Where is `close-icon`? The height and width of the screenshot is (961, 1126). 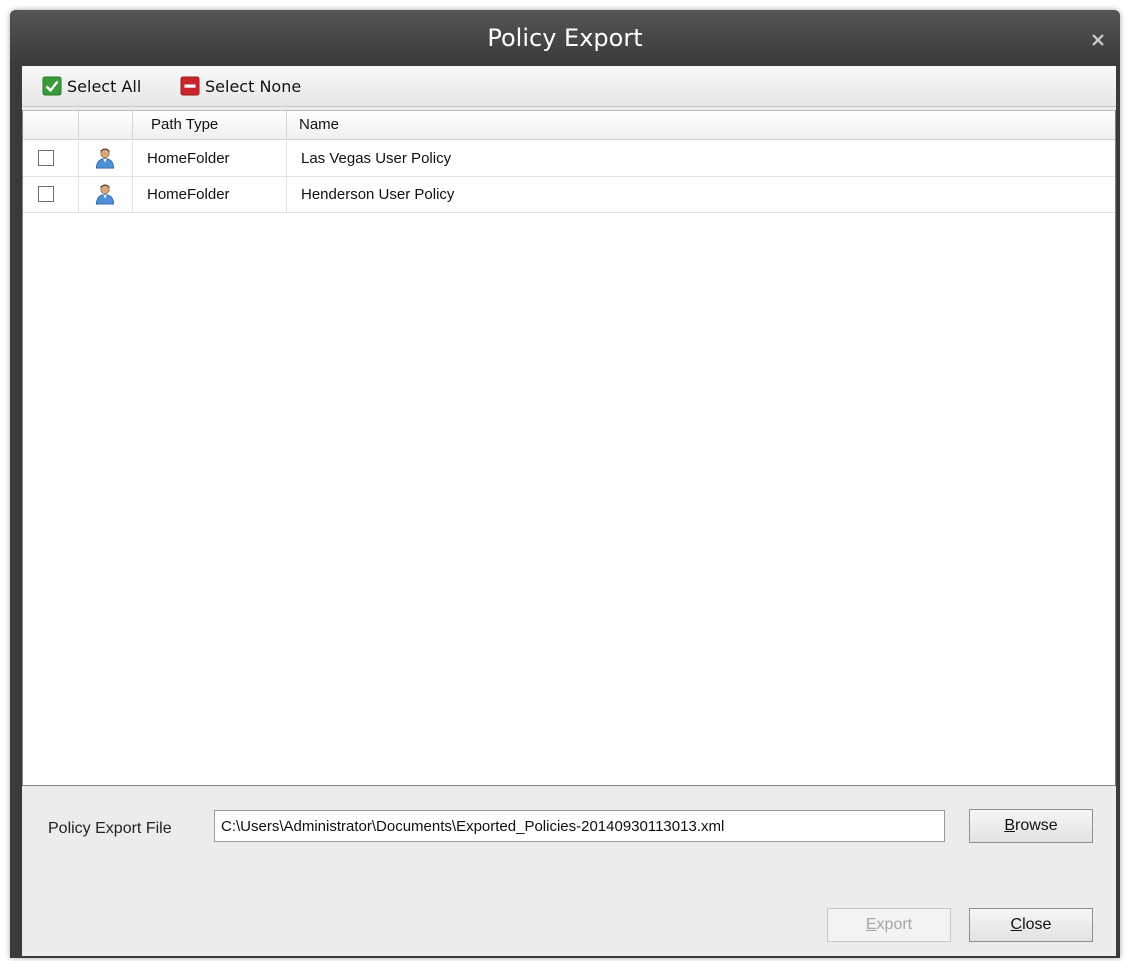
close-icon is located at coordinates (1098, 40).